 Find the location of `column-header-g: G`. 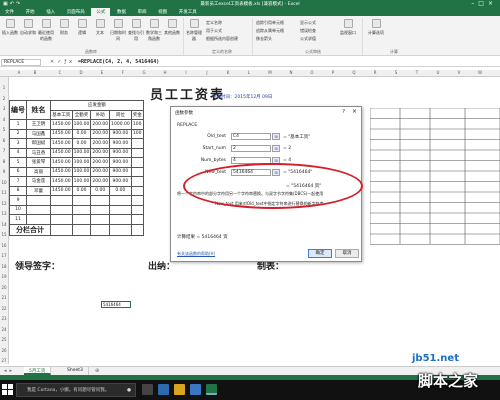

column-header-g: G is located at coordinates (144, 72).